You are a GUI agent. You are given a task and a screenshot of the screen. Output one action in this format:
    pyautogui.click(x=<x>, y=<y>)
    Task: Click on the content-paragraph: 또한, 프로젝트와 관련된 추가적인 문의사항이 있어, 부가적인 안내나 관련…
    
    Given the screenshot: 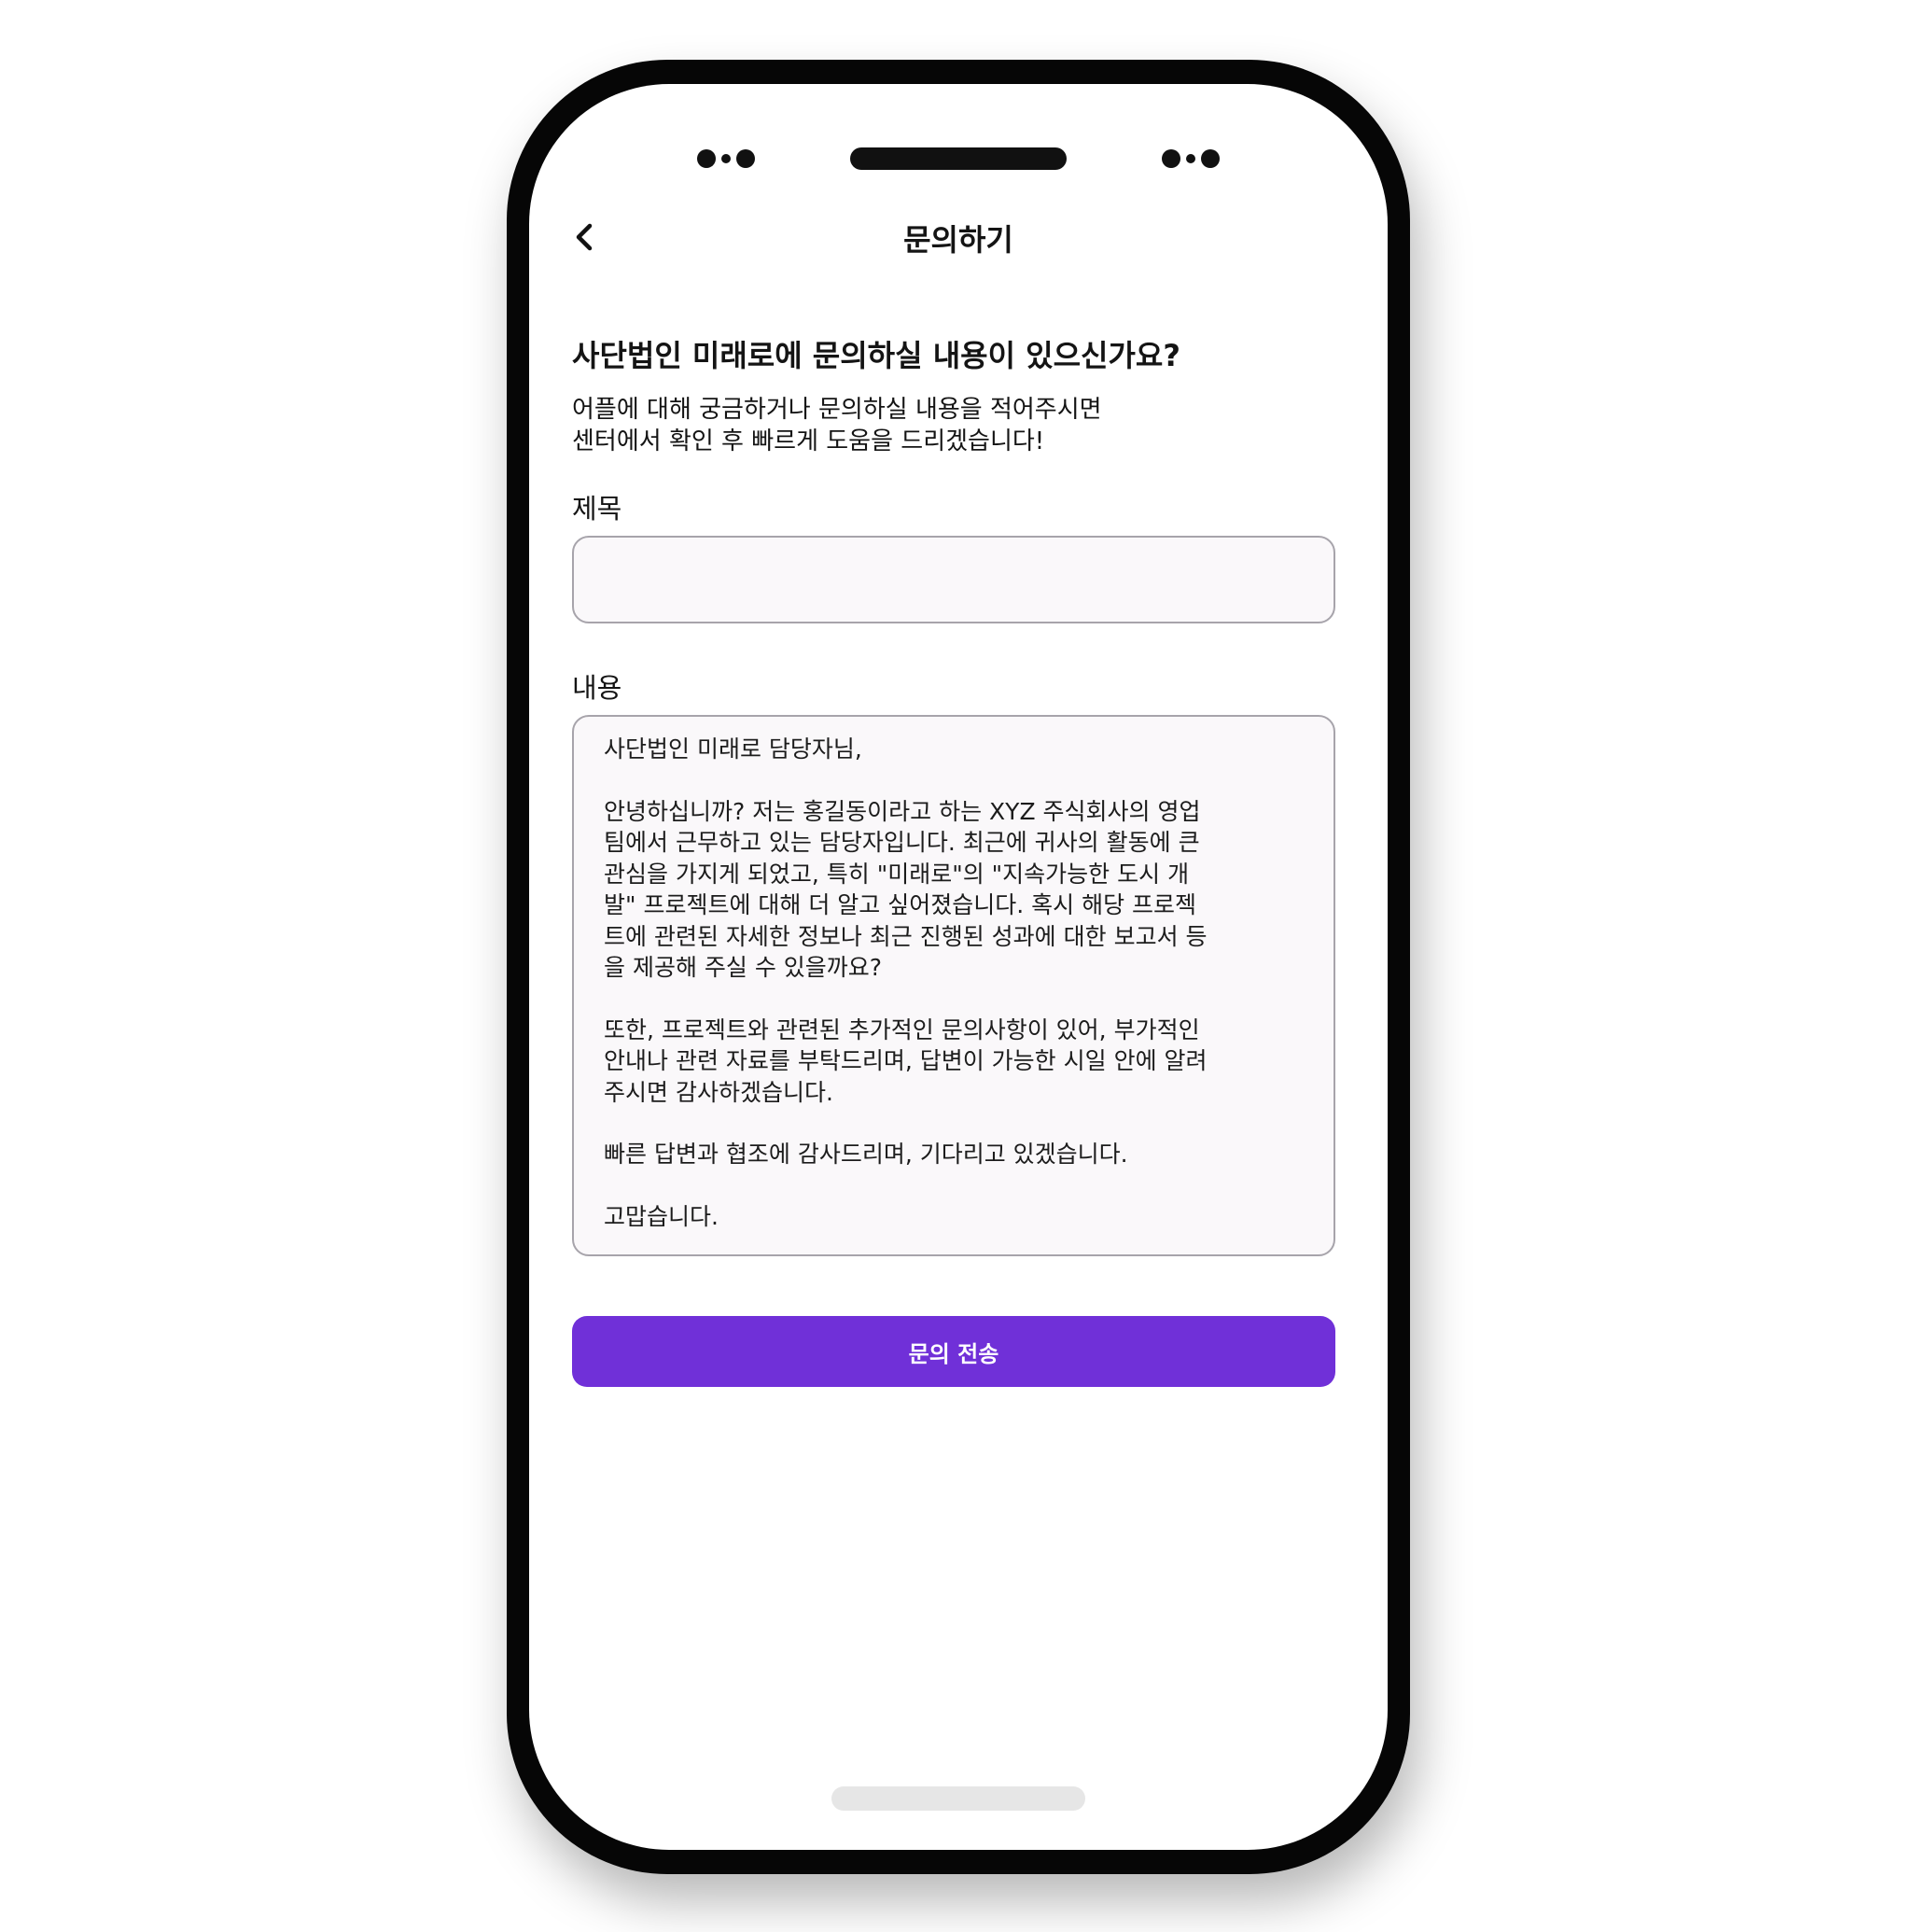 What is the action you would take?
    pyautogui.click(x=906, y=1060)
    